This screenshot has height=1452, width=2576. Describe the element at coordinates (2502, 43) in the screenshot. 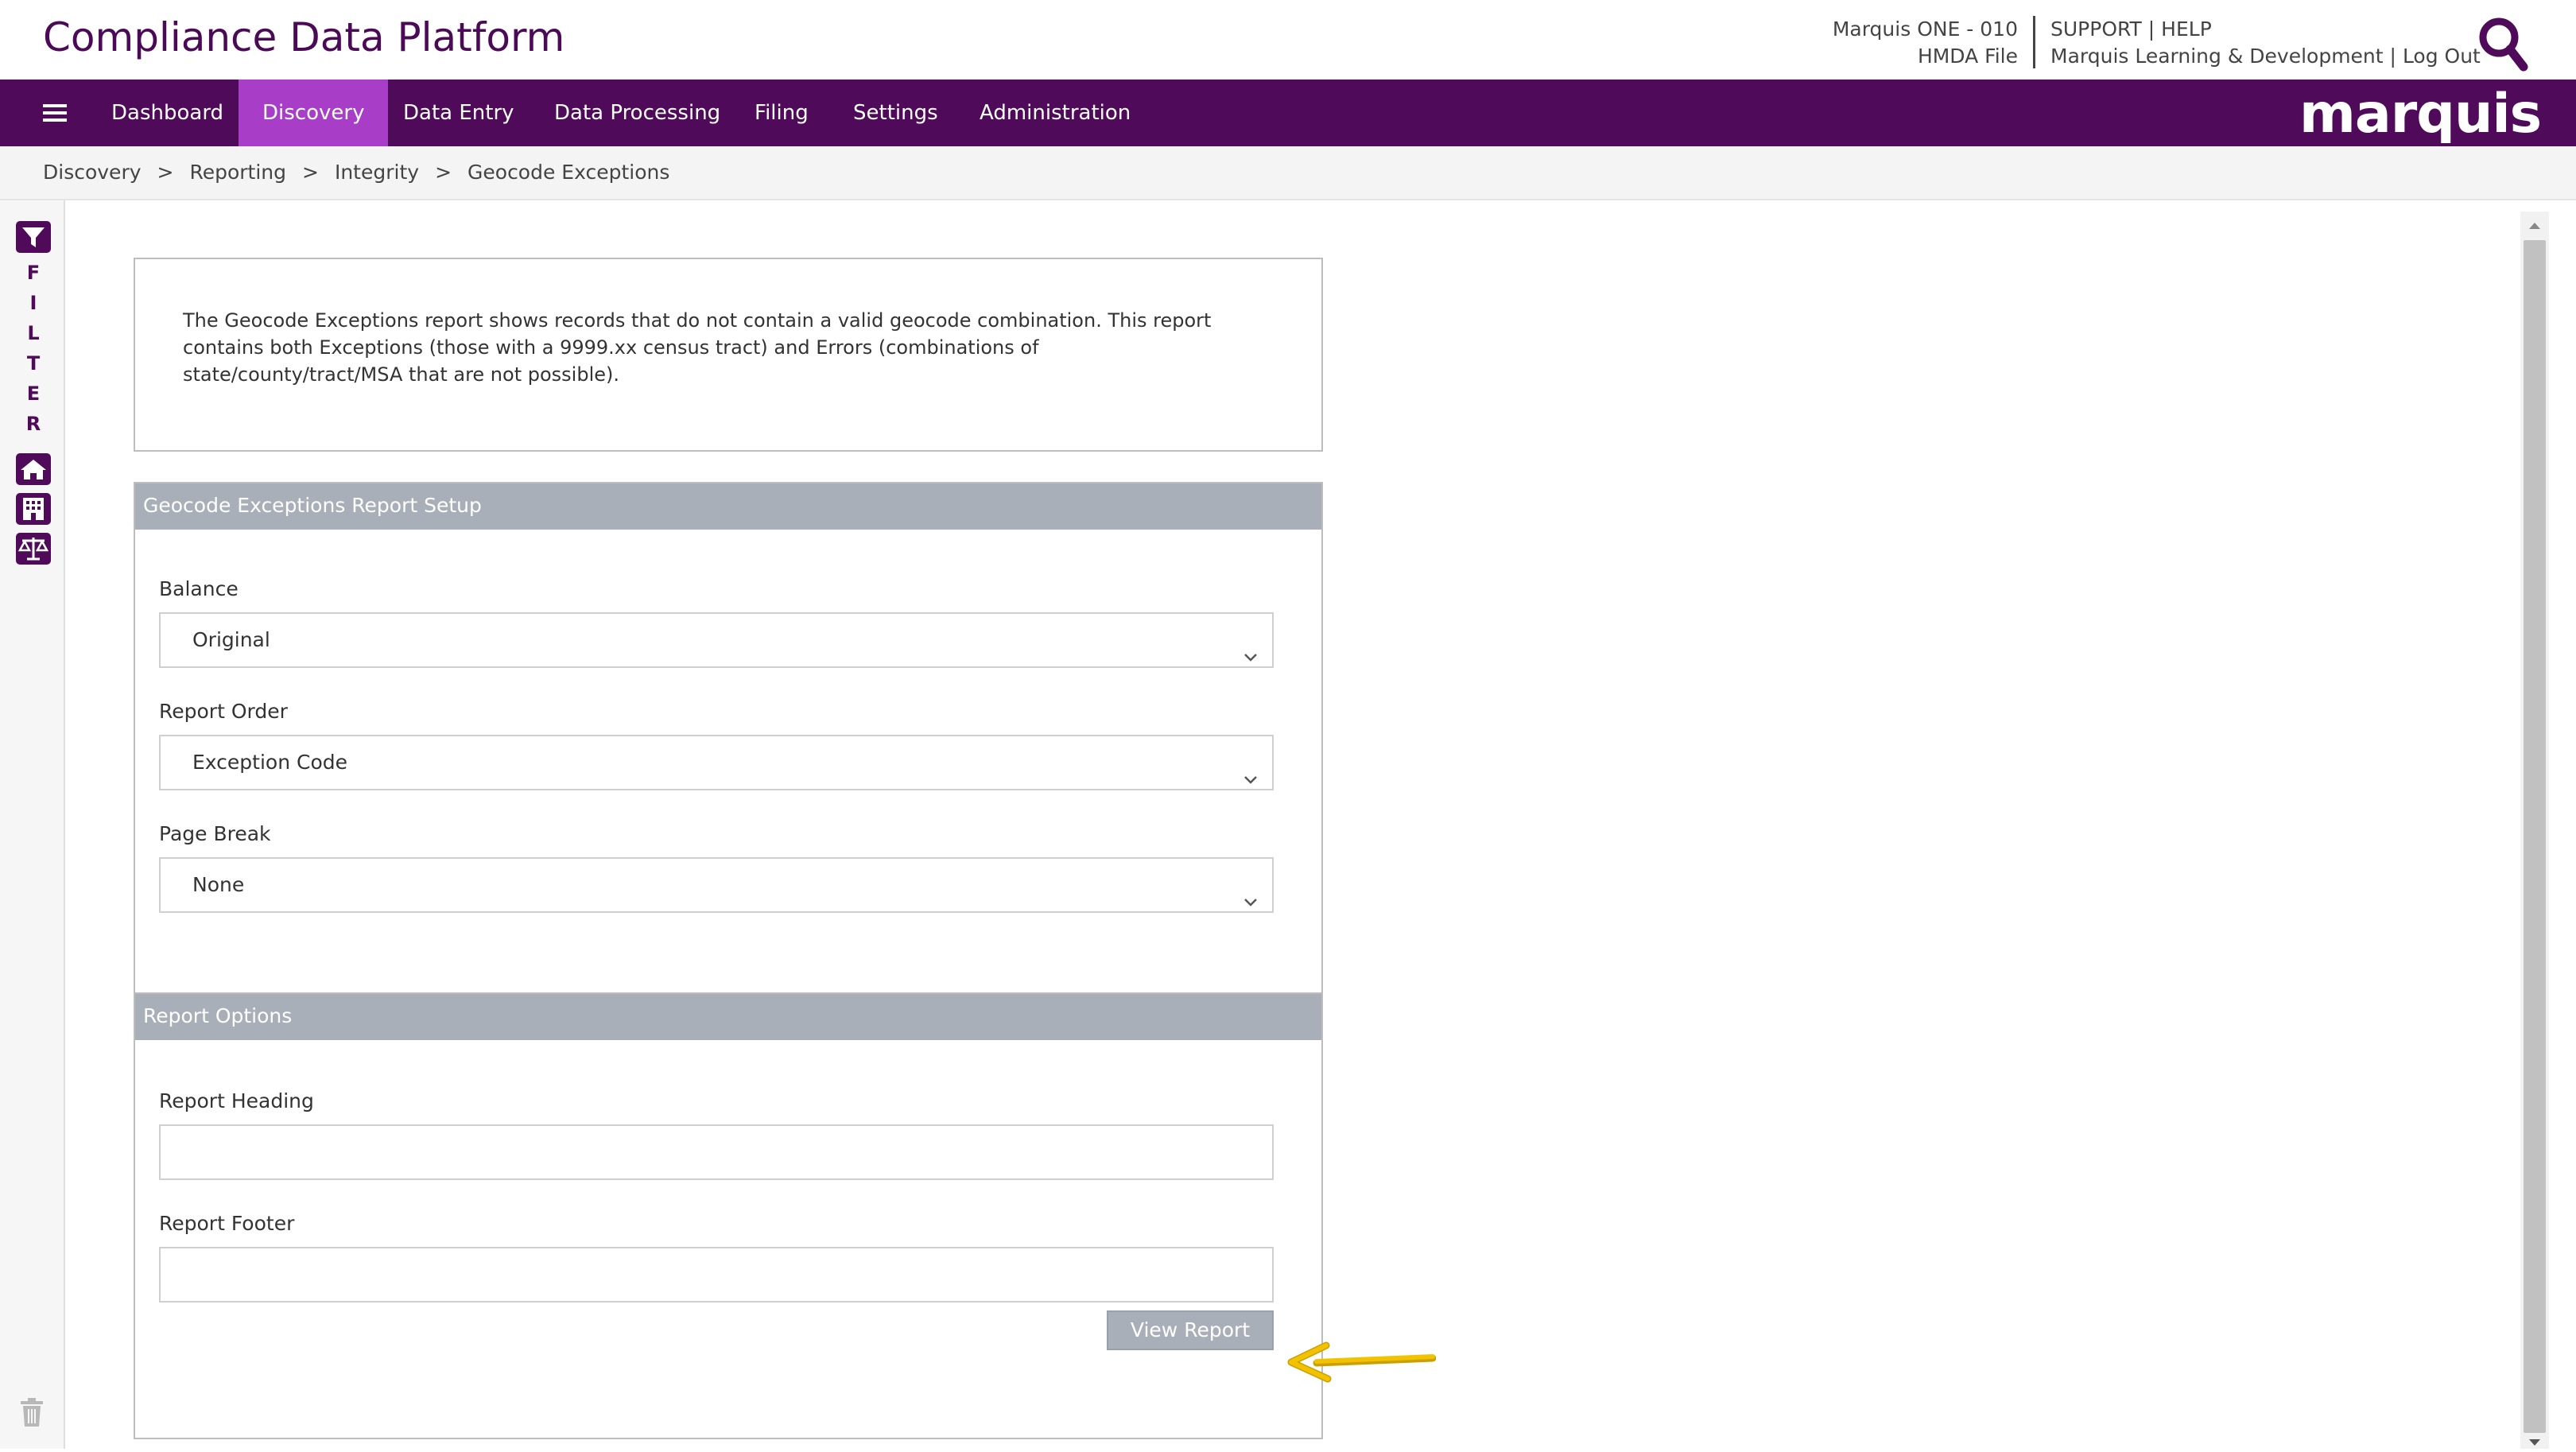

I see `search-icon` at that location.